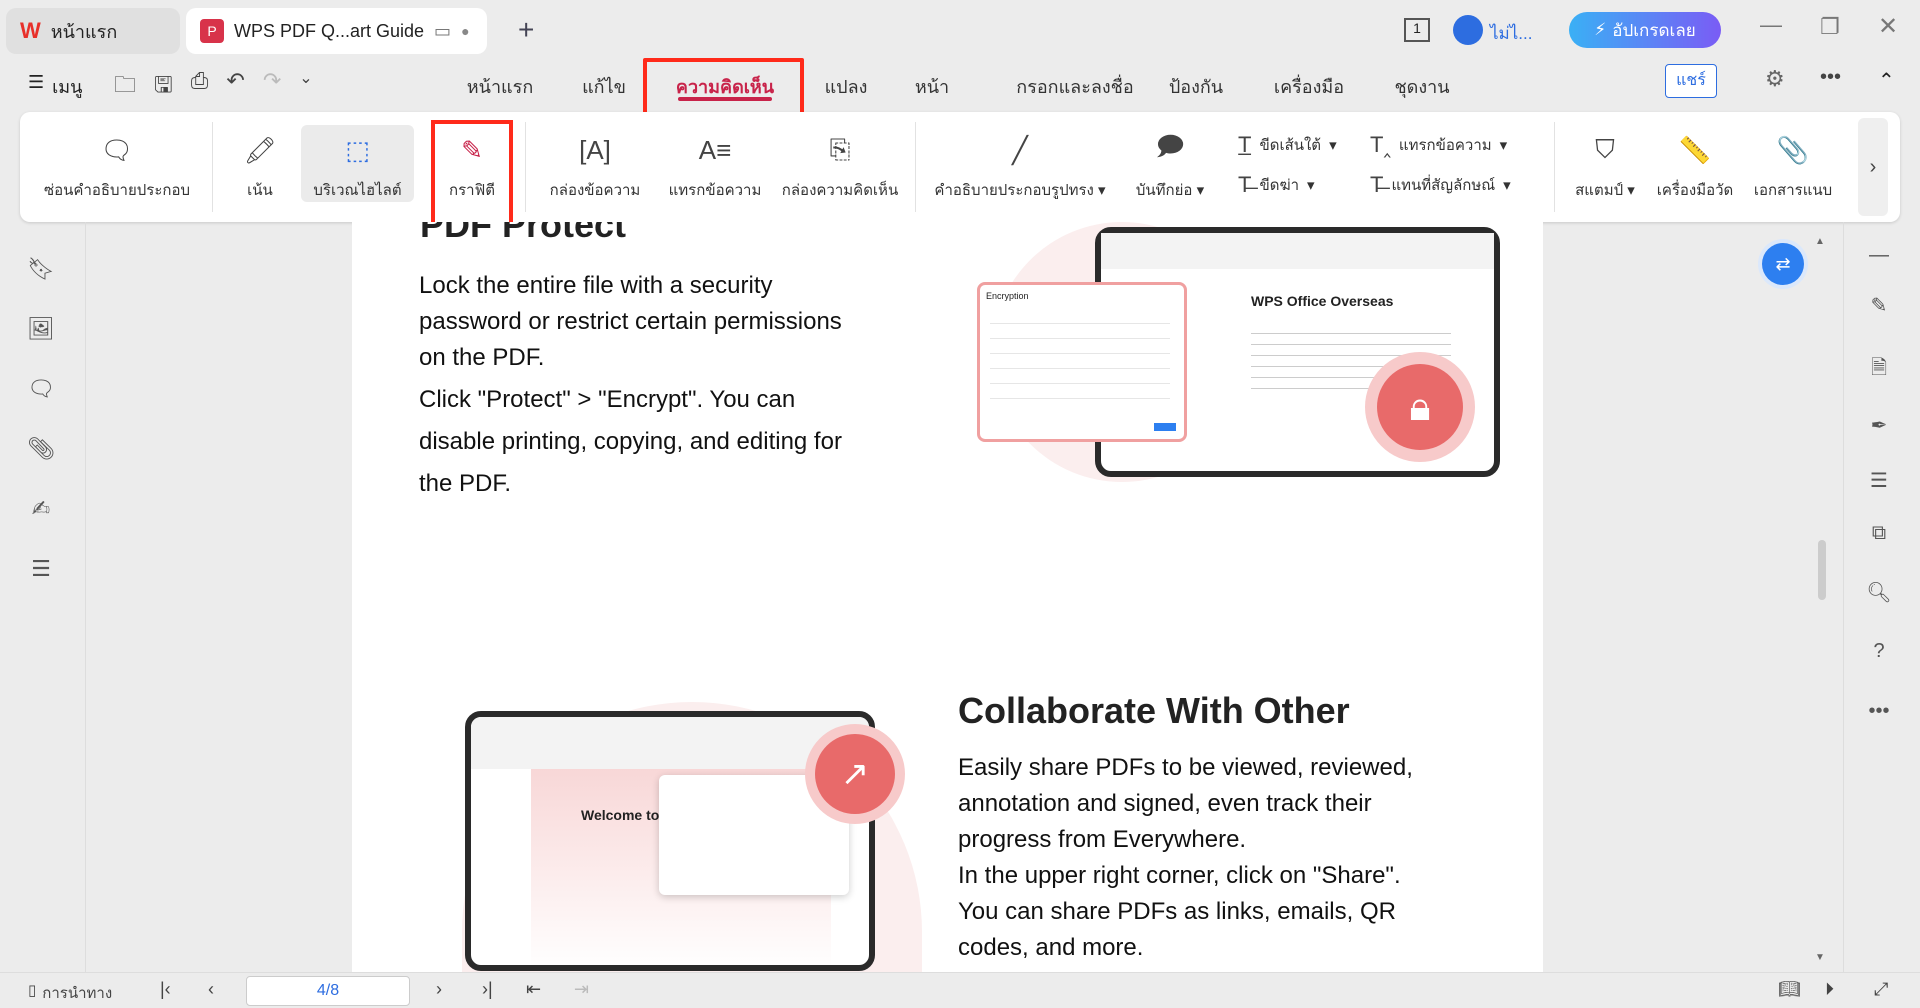  I want to click on area-highlight-icon: ⬚, so click(357, 149).